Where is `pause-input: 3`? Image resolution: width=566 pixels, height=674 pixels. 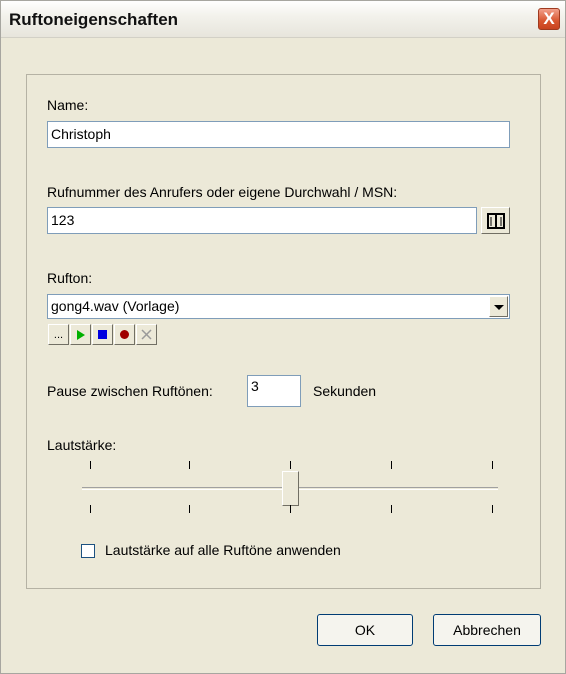
pause-input: 3 is located at coordinates (274, 391).